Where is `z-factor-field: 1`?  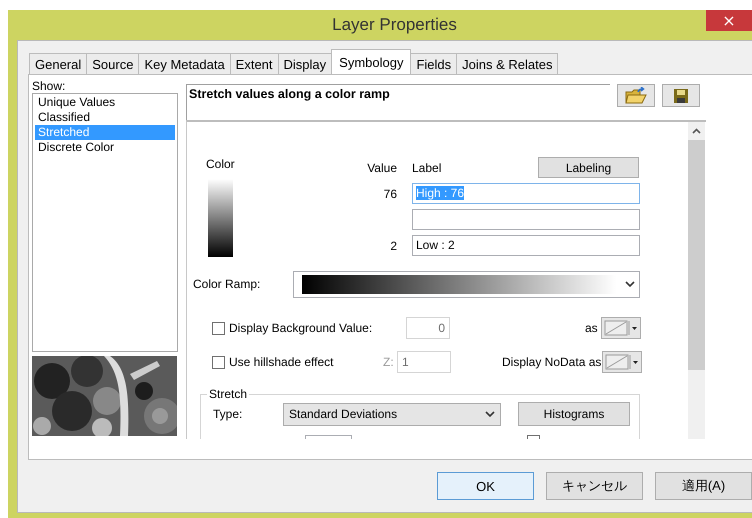
z-factor-field: 1 is located at coordinates (424, 362).